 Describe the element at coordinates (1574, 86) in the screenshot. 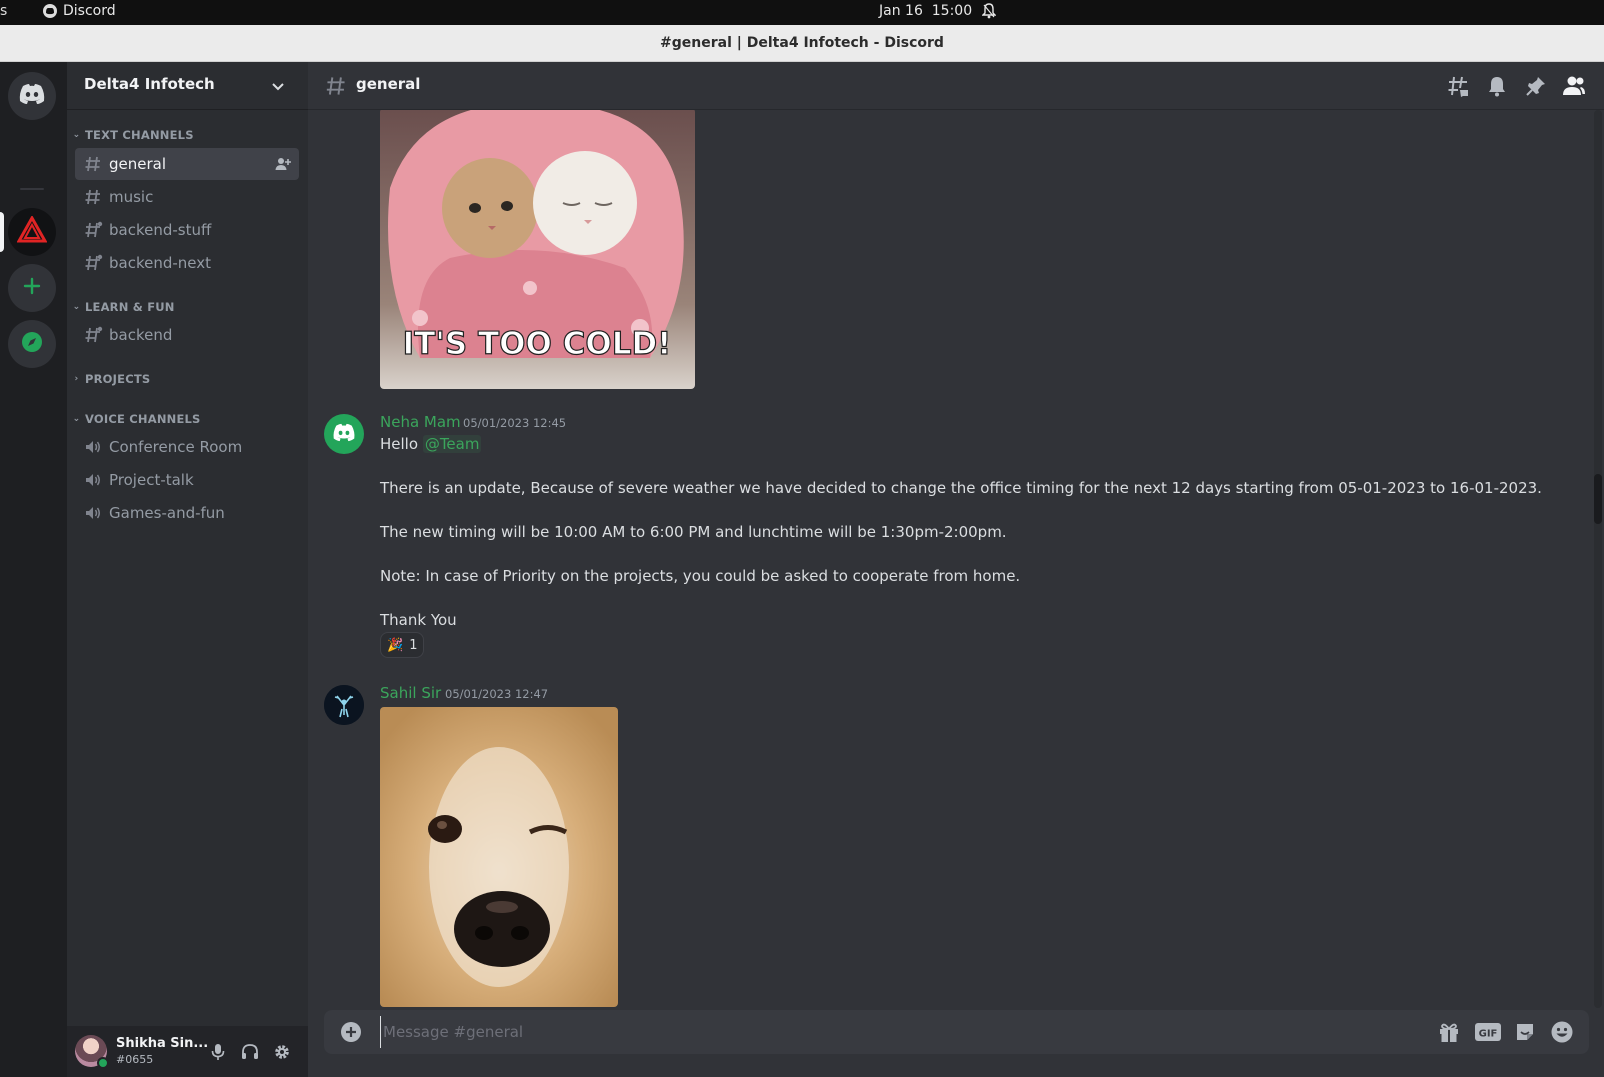

I see `member-list-icon` at that location.